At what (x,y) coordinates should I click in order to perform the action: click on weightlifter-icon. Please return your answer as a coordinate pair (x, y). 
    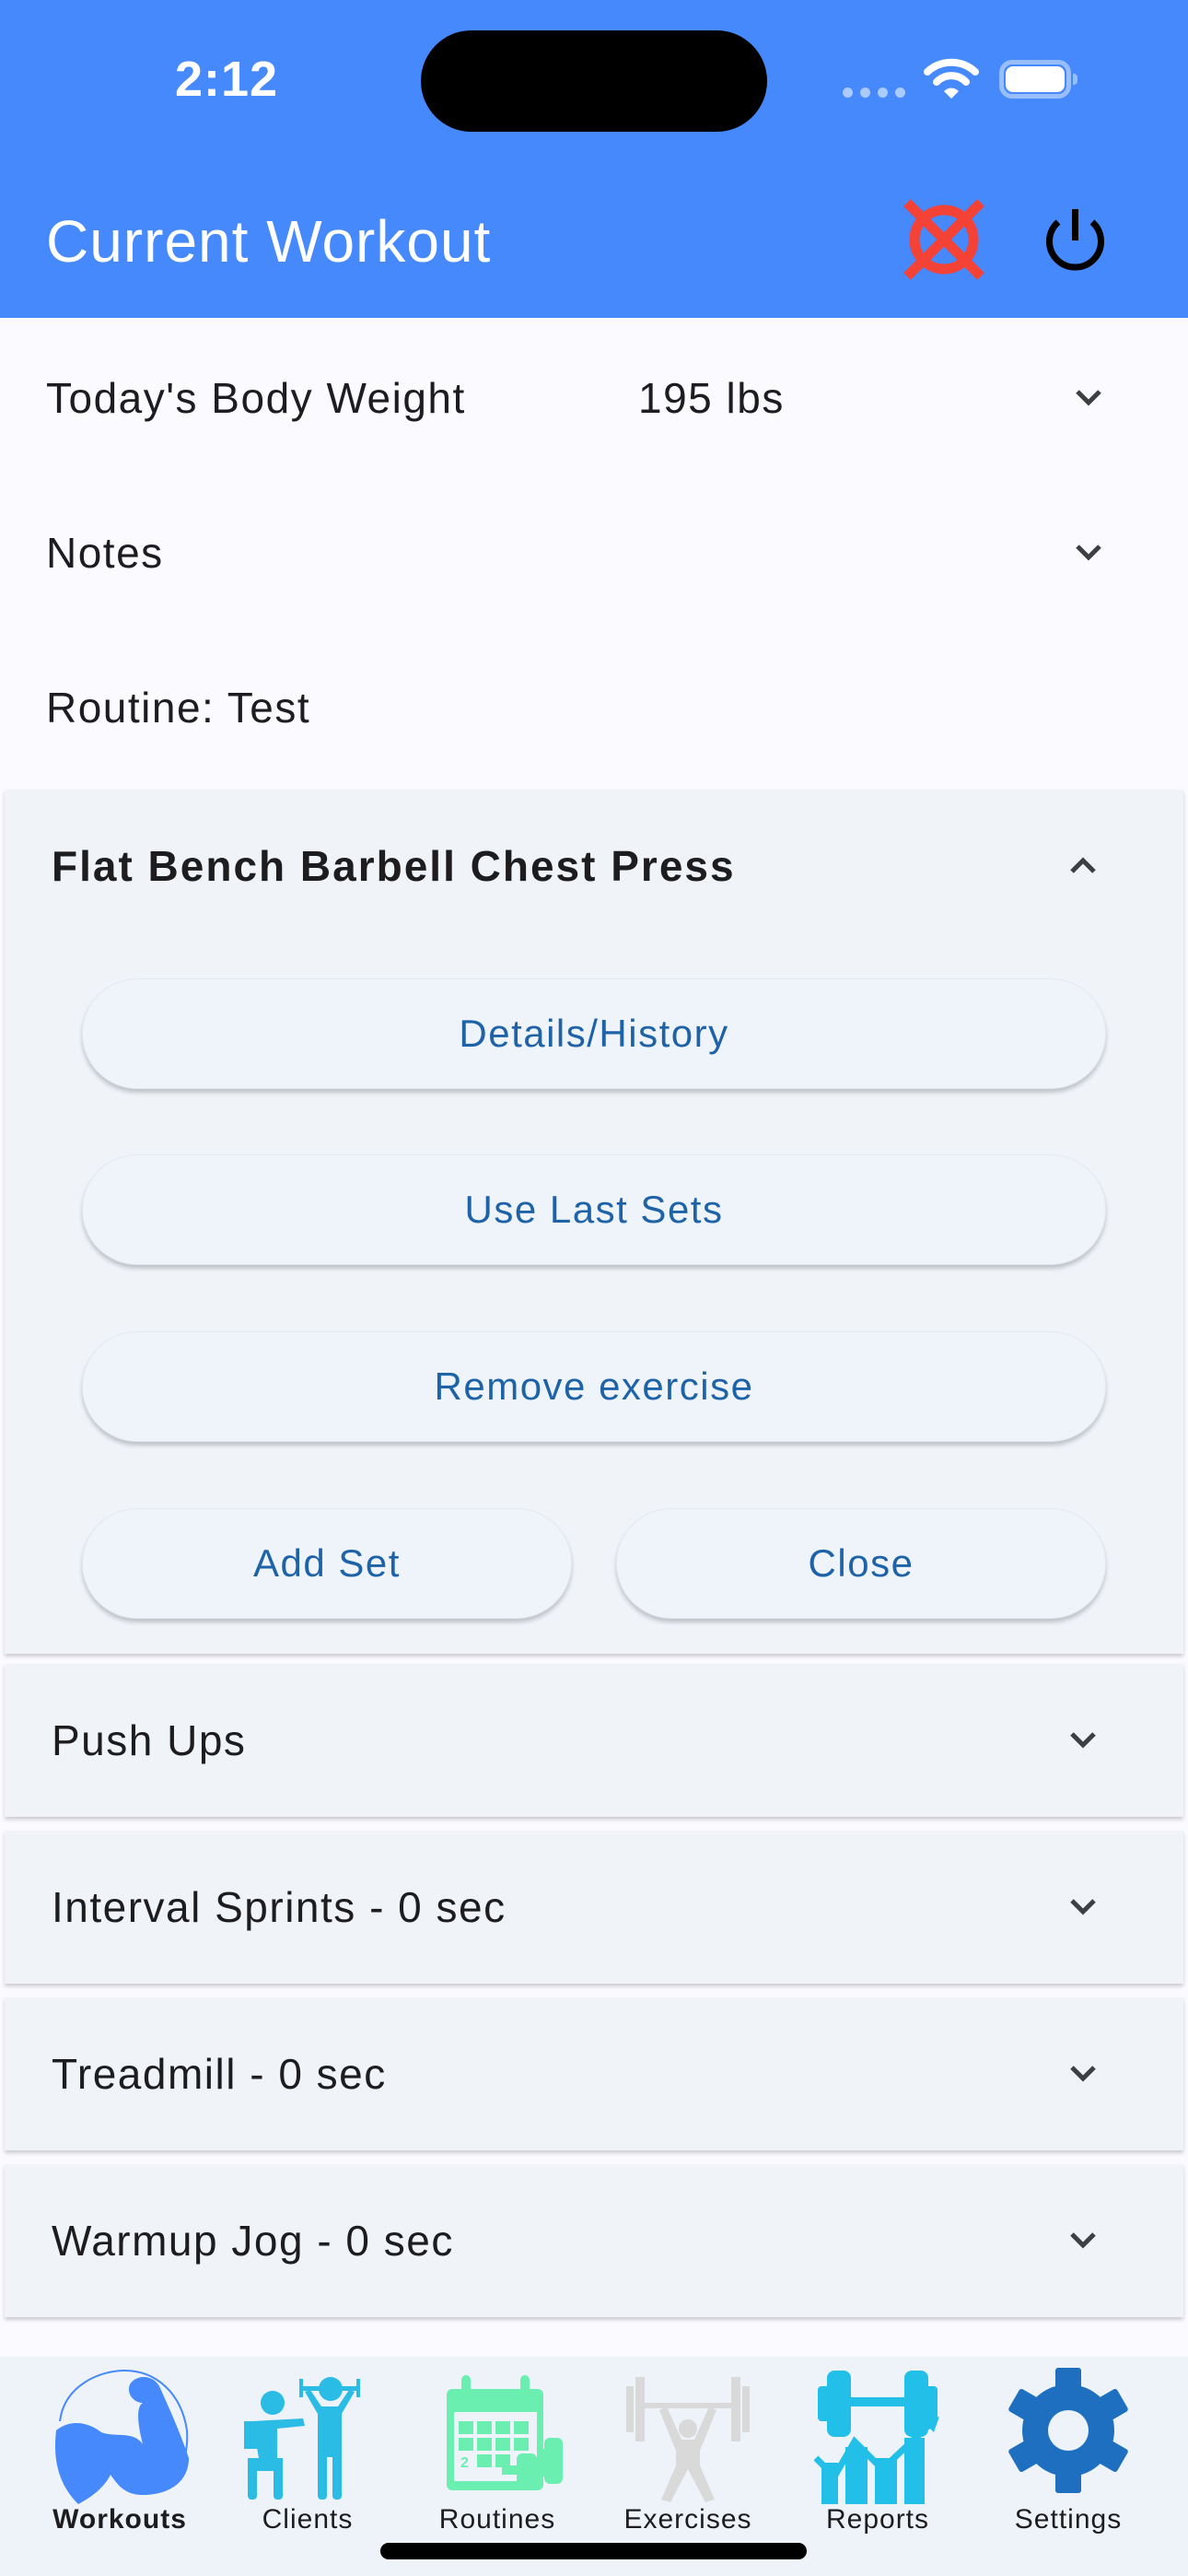
    Looking at the image, I should click on (688, 2439).